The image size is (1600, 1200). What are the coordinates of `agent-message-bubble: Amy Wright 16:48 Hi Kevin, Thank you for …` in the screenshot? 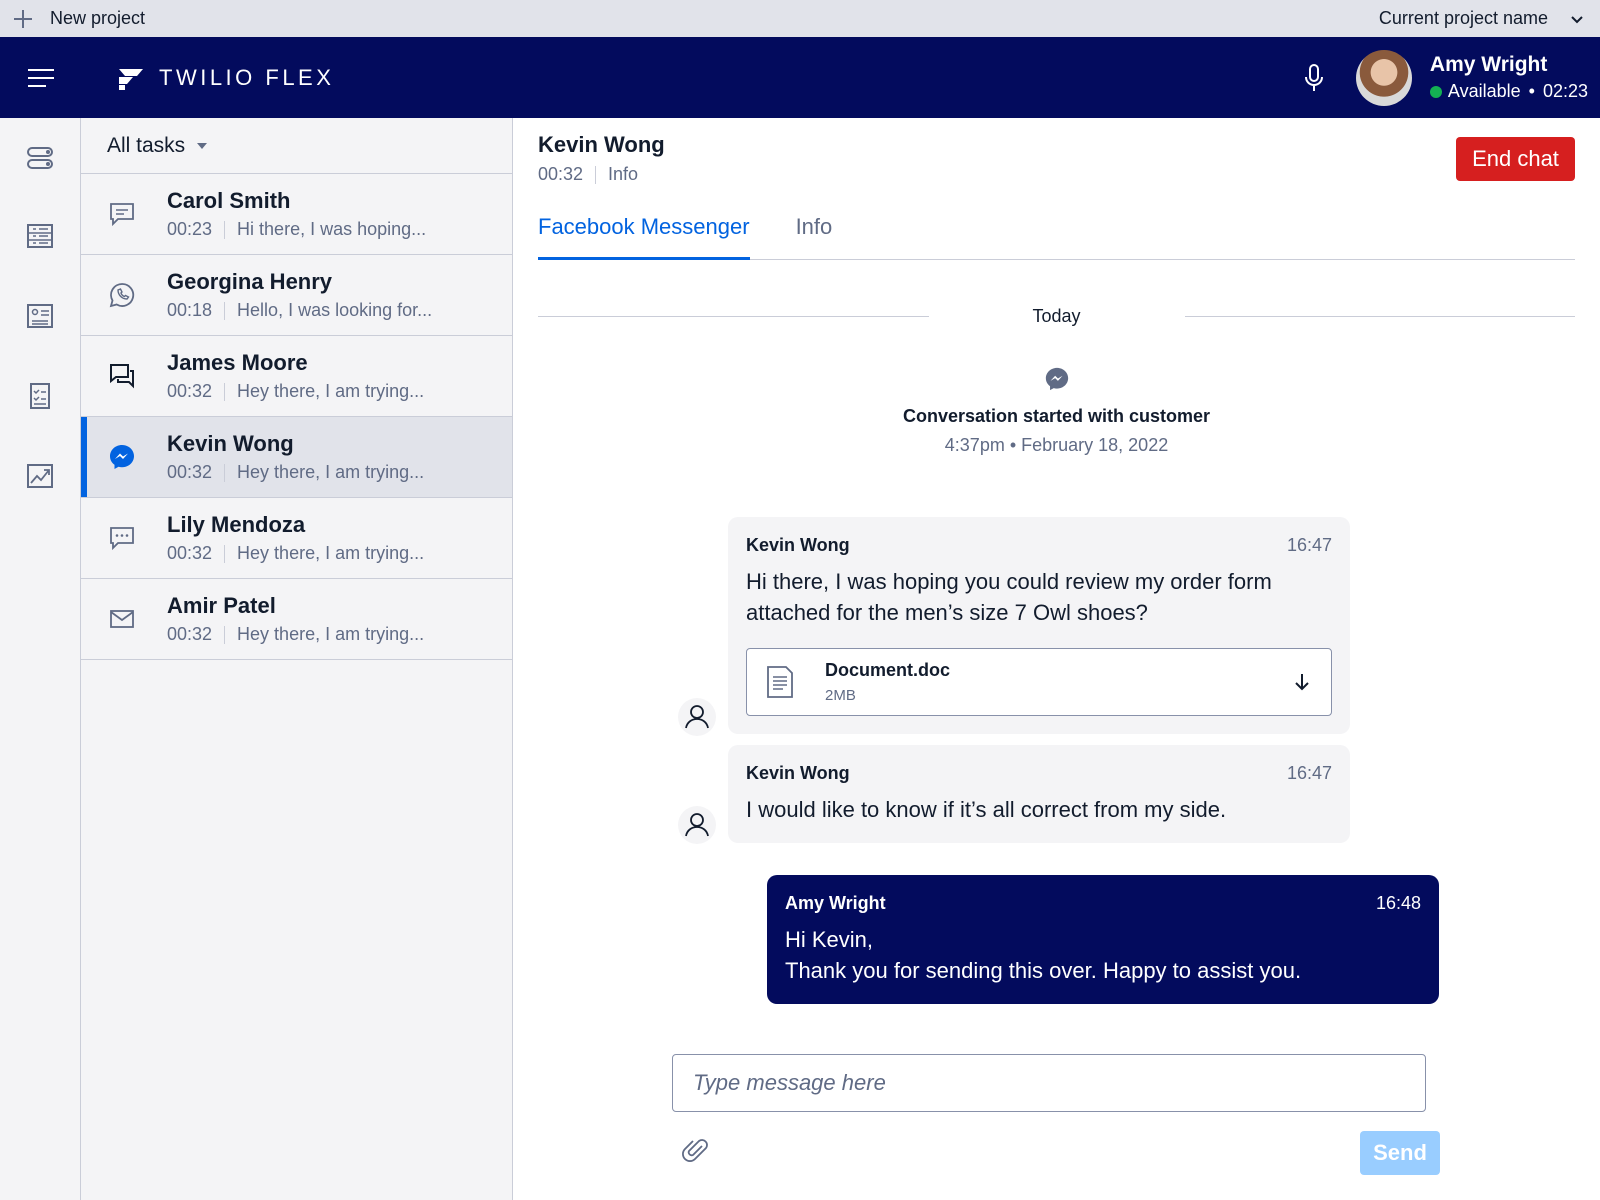 It's located at (1103, 939).